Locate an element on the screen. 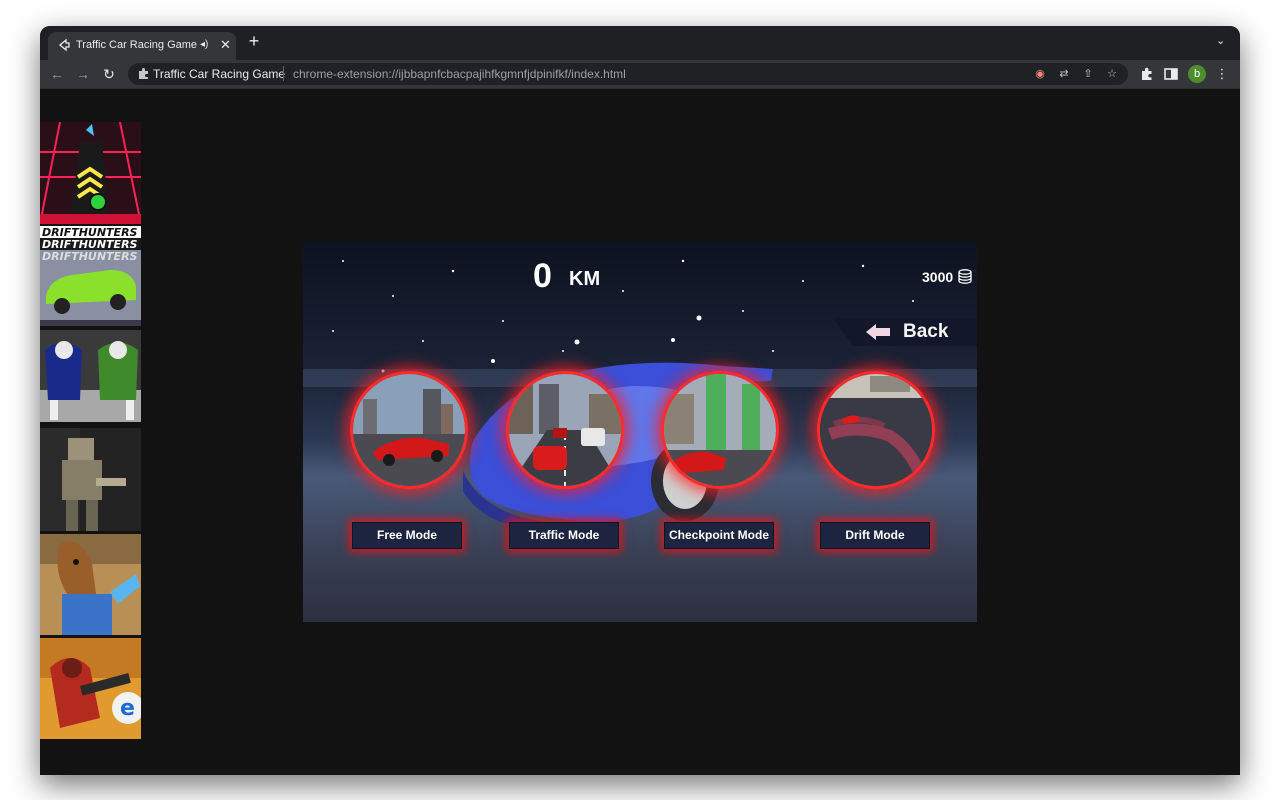 The height and width of the screenshot is (800, 1280). back-icon: ← is located at coordinates (57, 74).